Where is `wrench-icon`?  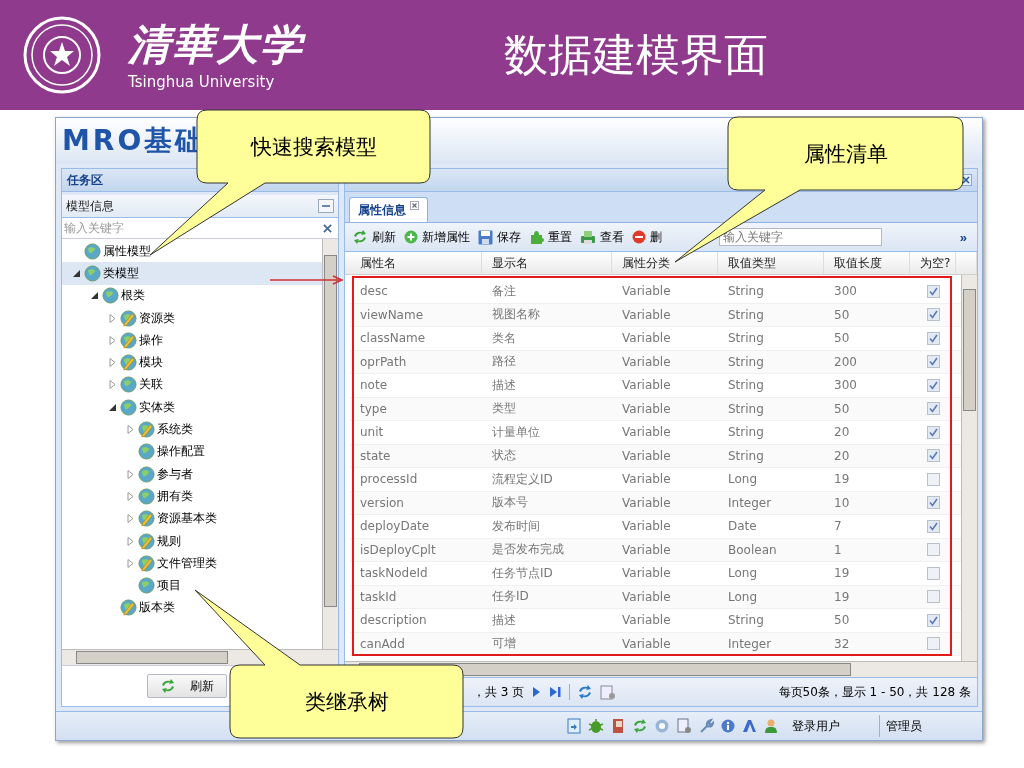 wrench-icon is located at coordinates (706, 726).